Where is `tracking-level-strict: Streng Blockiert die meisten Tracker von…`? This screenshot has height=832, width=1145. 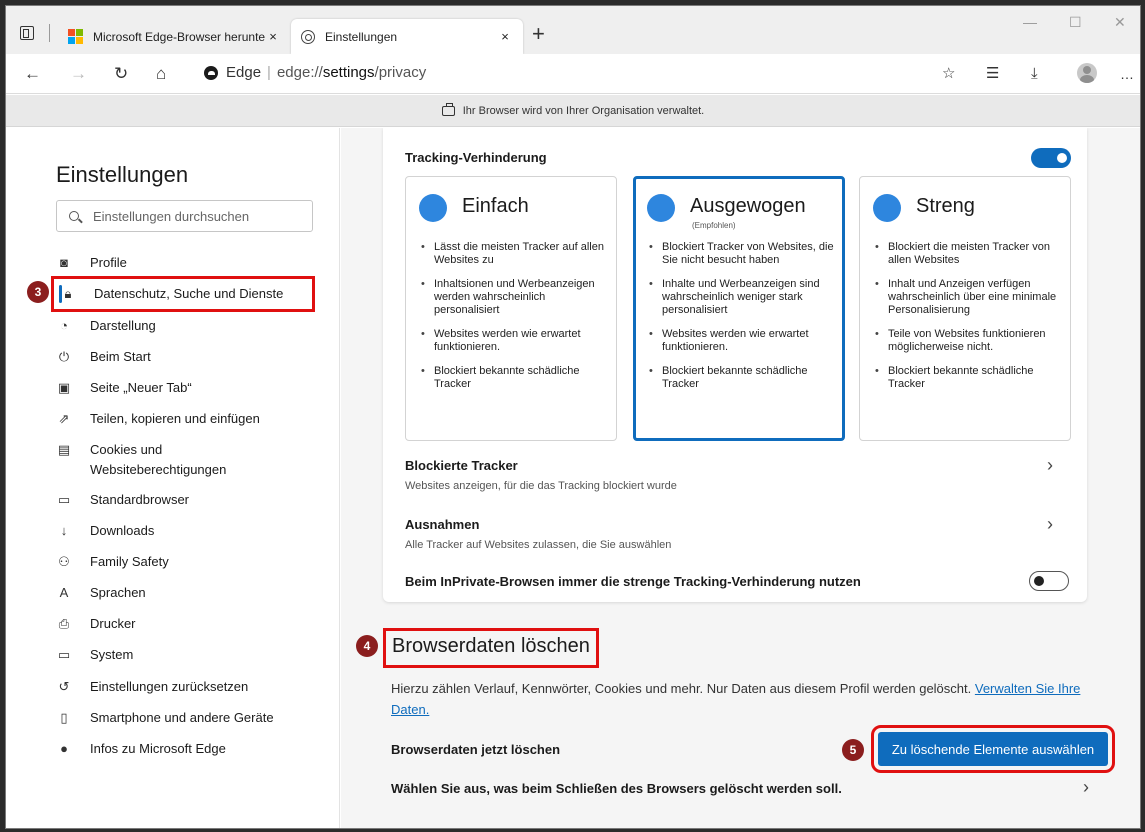 tracking-level-strict: Streng Blockiert die meisten Tracker von… is located at coordinates (965, 308).